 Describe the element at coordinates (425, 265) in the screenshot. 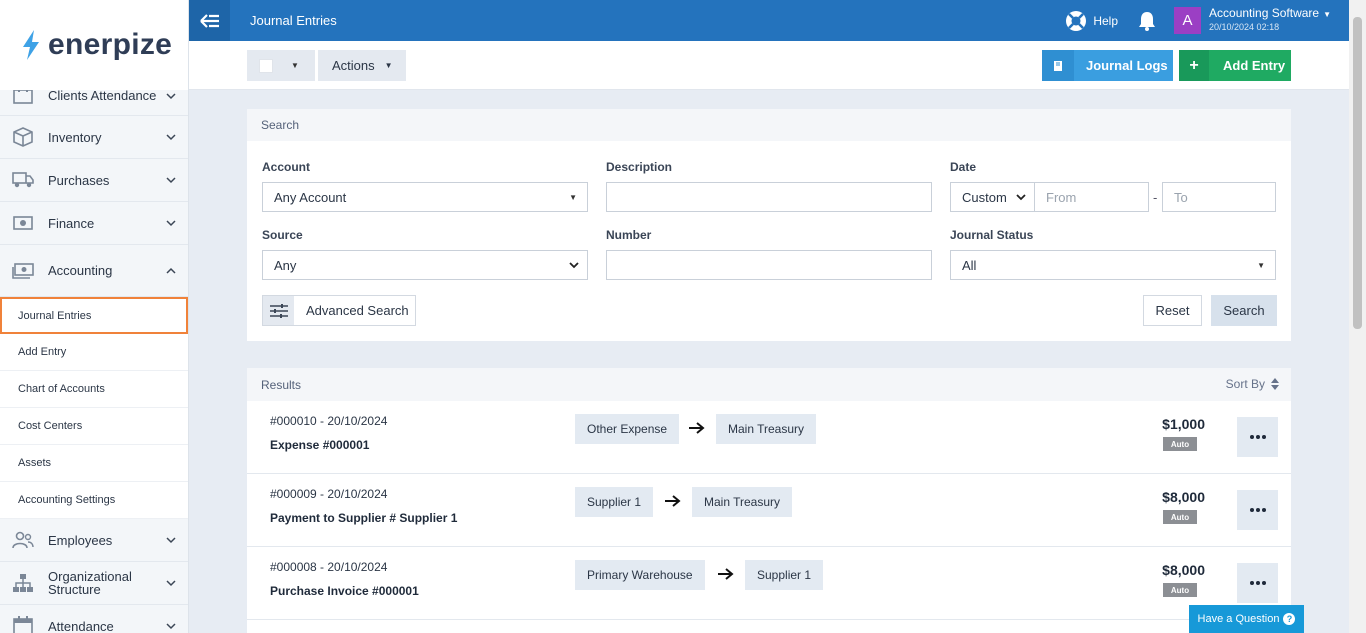

I see `source-select: Any` at that location.